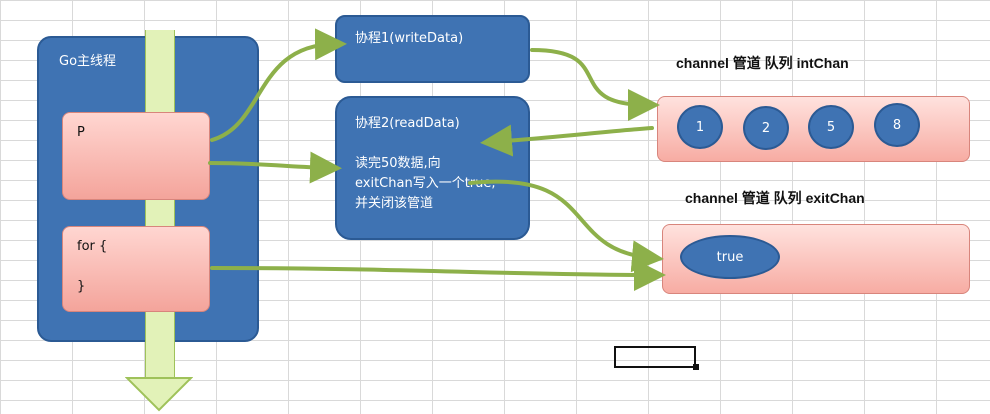 This screenshot has width=990, height=414. What do you see at coordinates (696, 367) in the screenshot?
I see `fill-handle` at bounding box center [696, 367].